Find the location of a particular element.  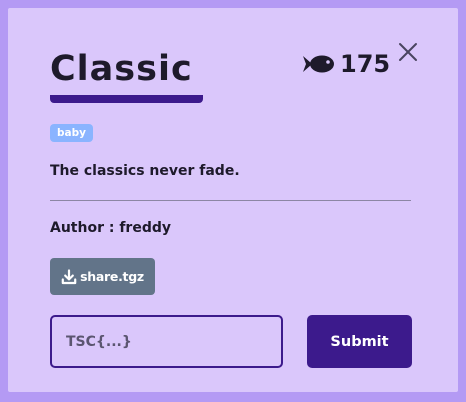

challenge-title: Classic is located at coordinates (121, 69).